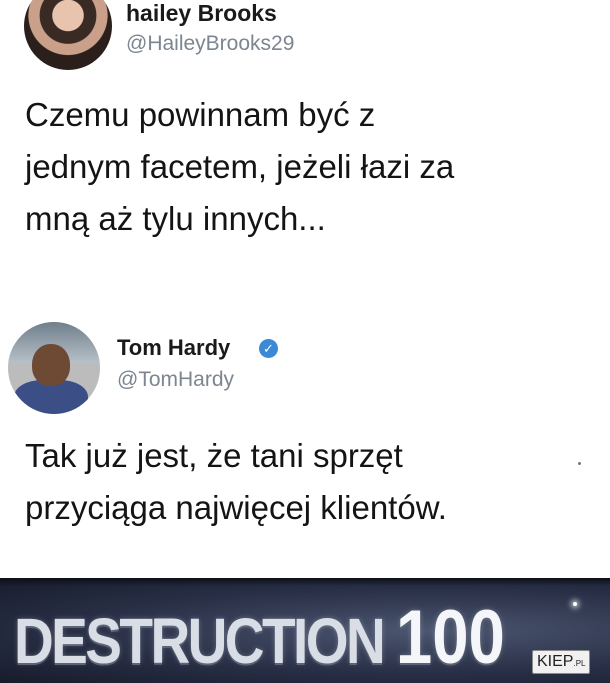 This screenshot has height=683, width=610. What do you see at coordinates (200, 641) in the screenshot?
I see `banner-word: DESTRUCTION` at bounding box center [200, 641].